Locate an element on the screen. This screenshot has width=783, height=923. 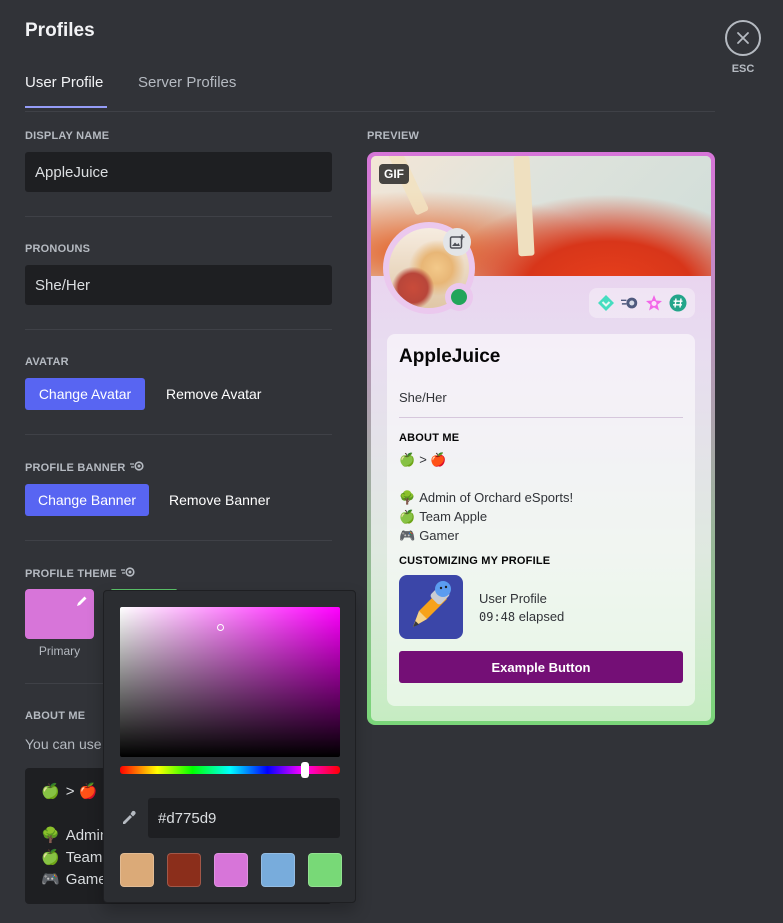
avatar-label: AVATAR is located at coordinates (47, 362).